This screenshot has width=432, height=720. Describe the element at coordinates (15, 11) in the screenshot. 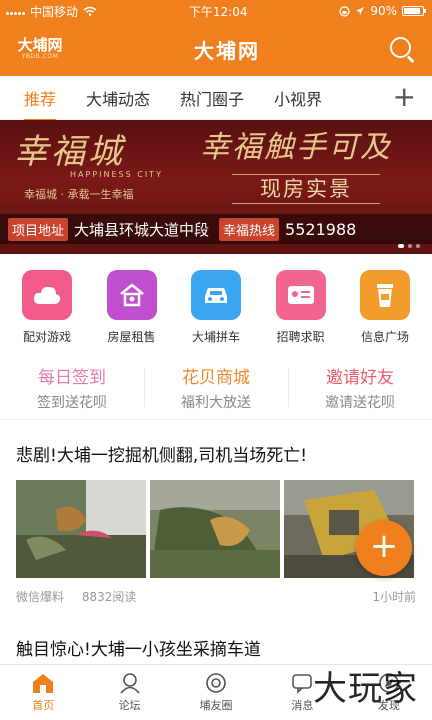

I see `signal-icon` at that location.